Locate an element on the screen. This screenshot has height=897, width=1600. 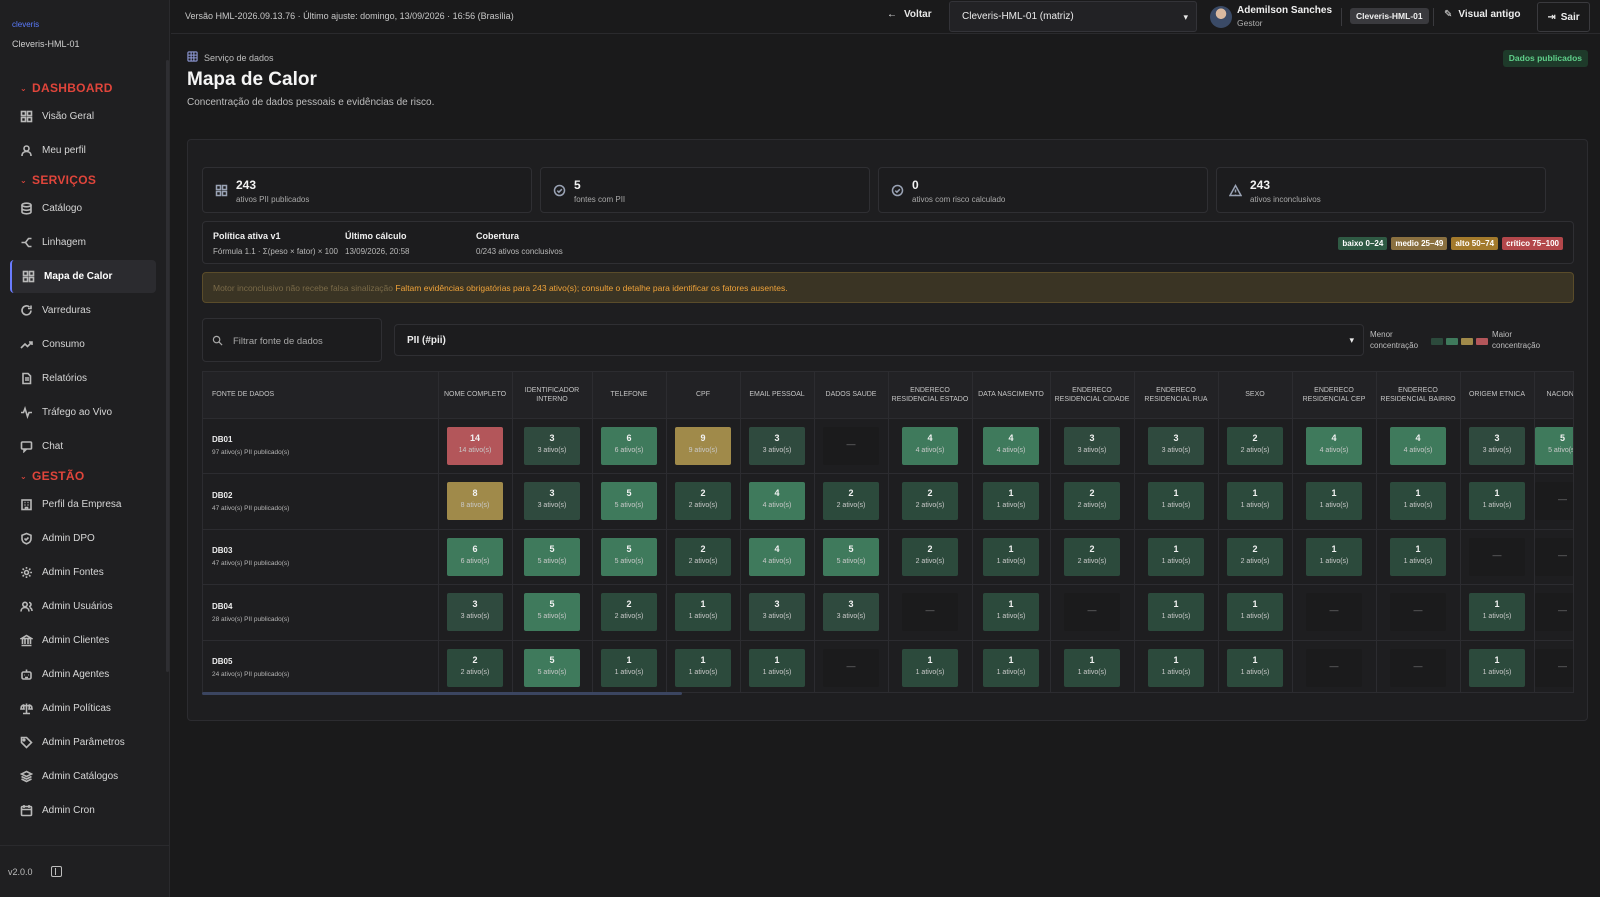
source-cell: DB01 97 ativo(s) PII publicado(s) is located at coordinates (321, 446).